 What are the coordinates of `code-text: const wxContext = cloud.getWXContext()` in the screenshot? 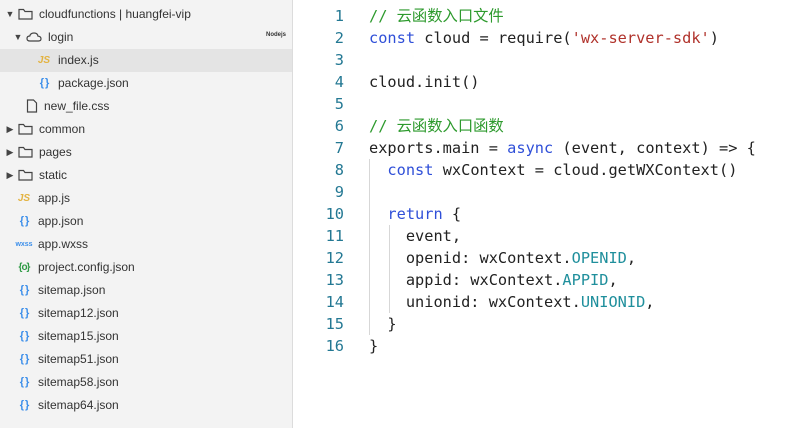 It's located at (553, 170).